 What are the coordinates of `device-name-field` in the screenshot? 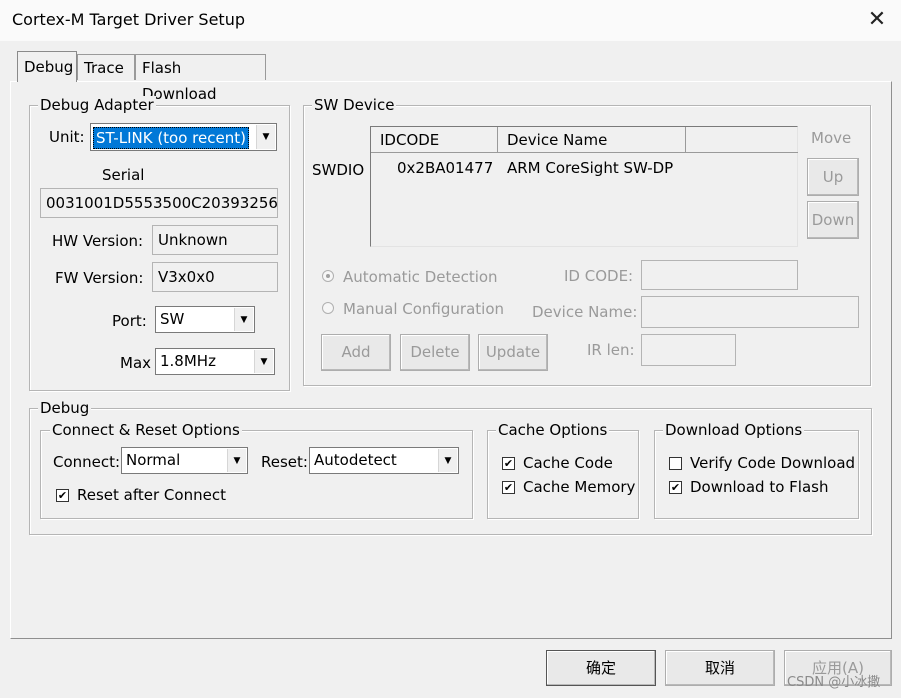 It's located at (750, 312).